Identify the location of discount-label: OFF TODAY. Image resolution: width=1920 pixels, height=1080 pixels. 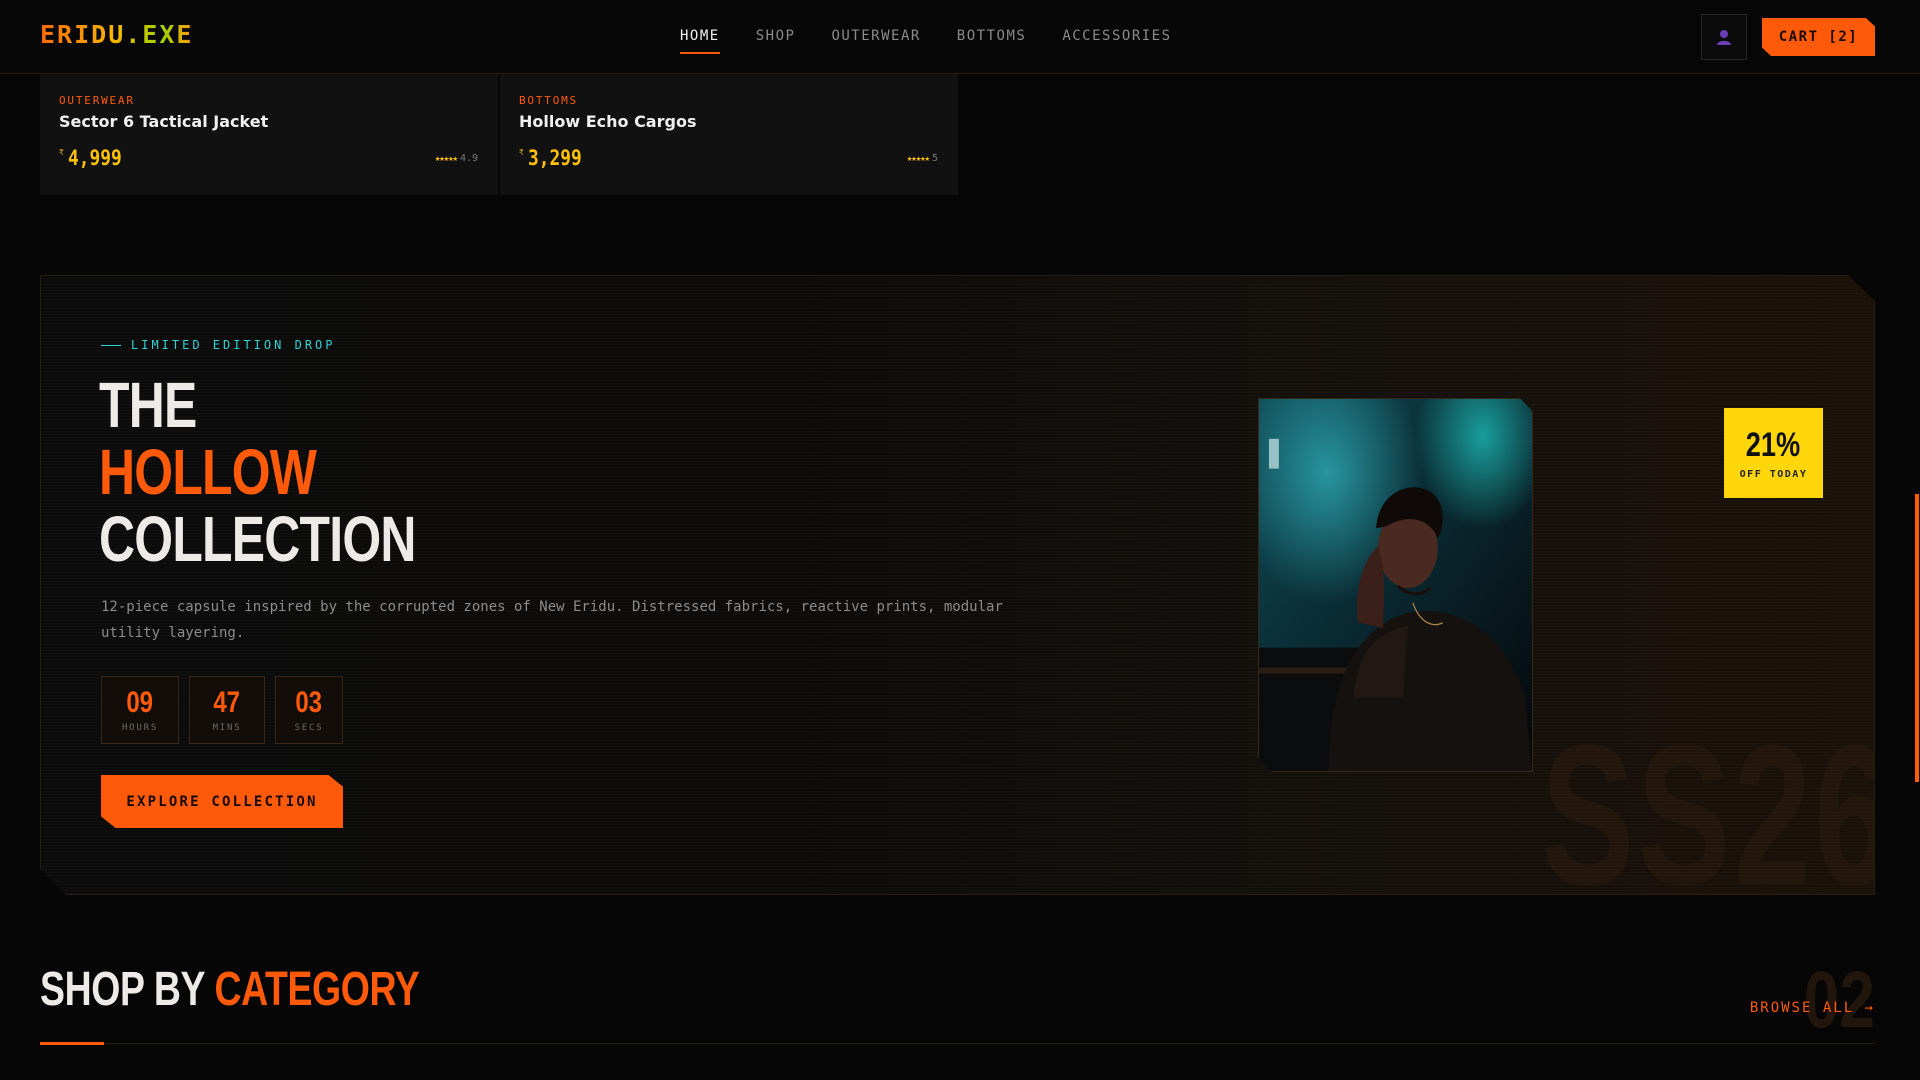
(1773, 474).